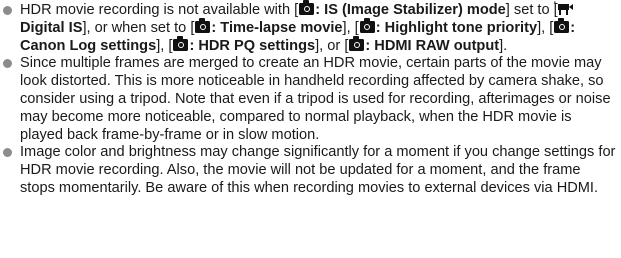 This screenshot has height=258, width=621. I want to click on note-text: ], or when set to [, so click(138, 27).